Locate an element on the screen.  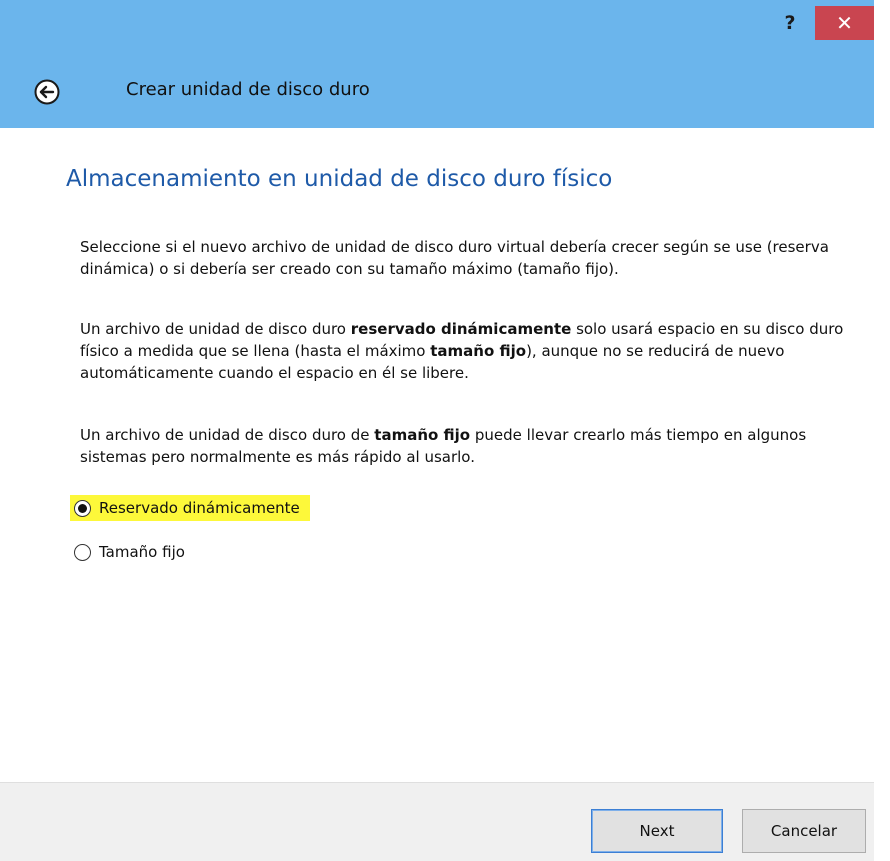
back-arrow-icon is located at coordinates (47, 92).